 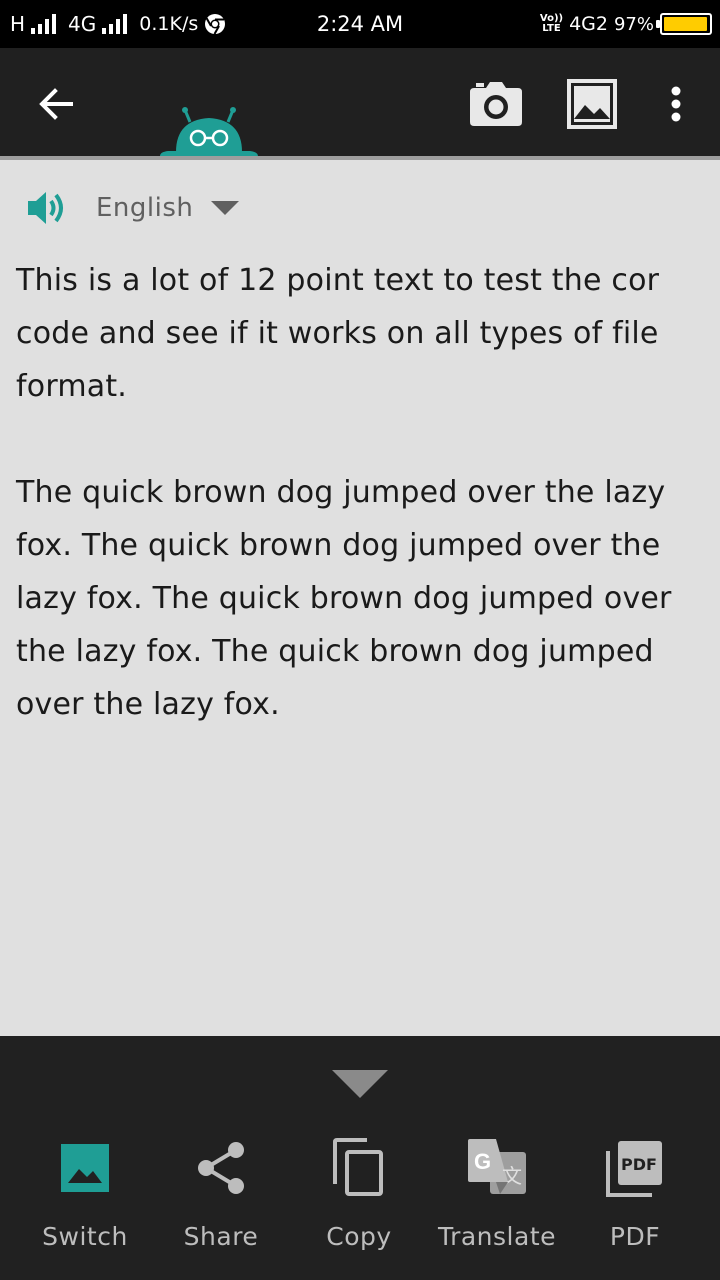 What do you see at coordinates (85, 1236) in the screenshot?
I see `switch-label: Switch` at bounding box center [85, 1236].